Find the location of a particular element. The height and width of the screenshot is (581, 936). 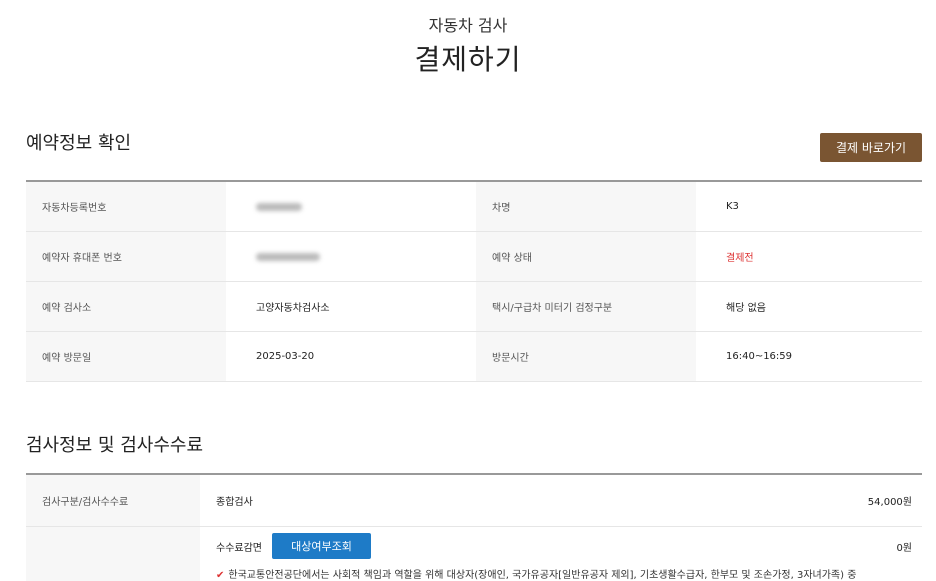

label-phone: 예약자 휴대폰 번호 is located at coordinates (126, 256).